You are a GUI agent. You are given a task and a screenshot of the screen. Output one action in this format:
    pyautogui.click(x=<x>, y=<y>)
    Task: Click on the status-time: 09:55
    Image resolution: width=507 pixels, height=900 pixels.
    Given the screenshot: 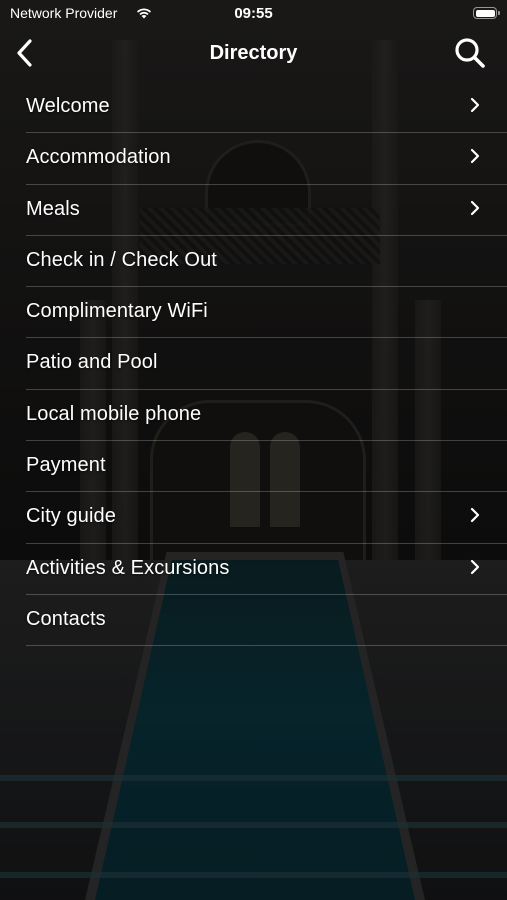 What is the action you would take?
    pyautogui.click(x=253, y=13)
    